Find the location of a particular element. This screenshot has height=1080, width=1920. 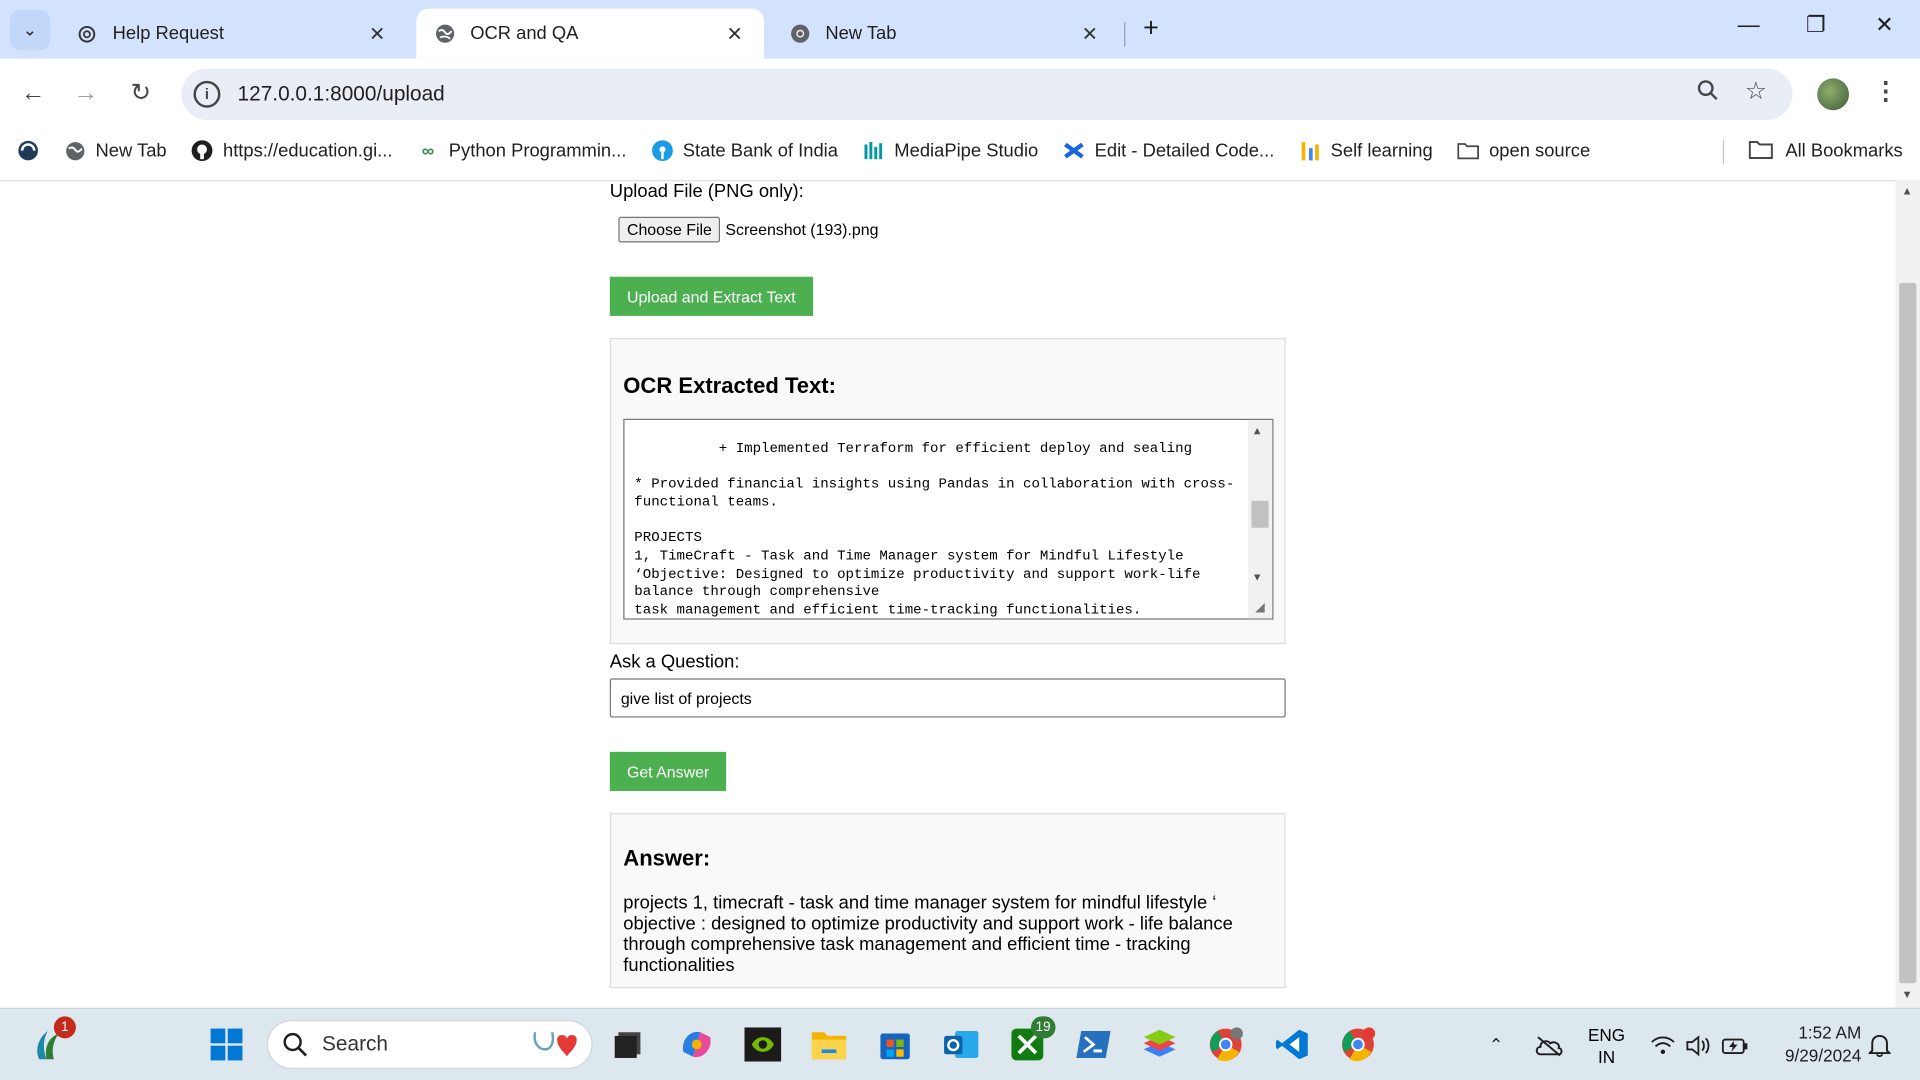

bookmark-open-source: open source is located at coordinates (1523, 151).